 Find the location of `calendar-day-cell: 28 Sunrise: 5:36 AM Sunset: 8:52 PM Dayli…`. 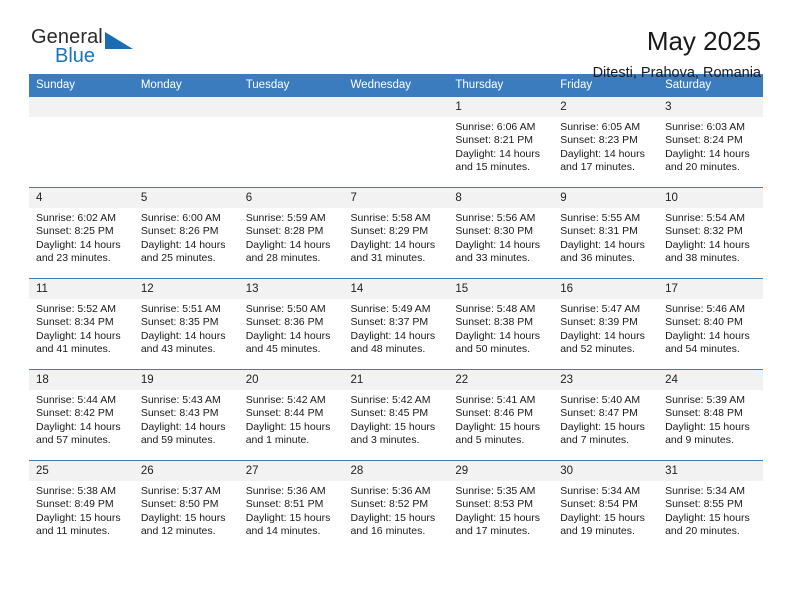

calendar-day-cell: 28 Sunrise: 5:36 AM Sunset: 8:52 PM Dayli… is located at coordinates (396, 505).